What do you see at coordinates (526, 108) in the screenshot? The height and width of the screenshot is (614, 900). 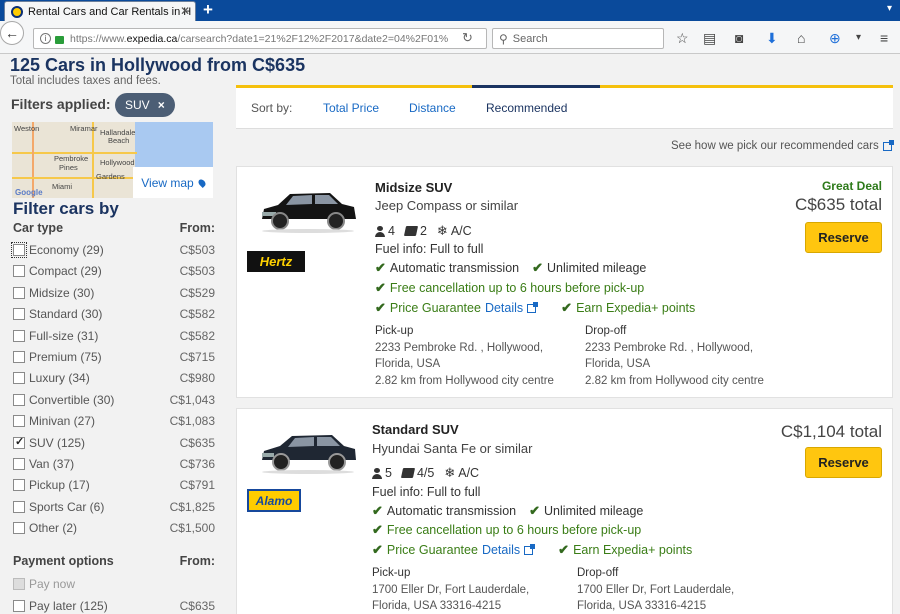 I see `sort-recommended: Recommended` at bounding box center [526, 108].